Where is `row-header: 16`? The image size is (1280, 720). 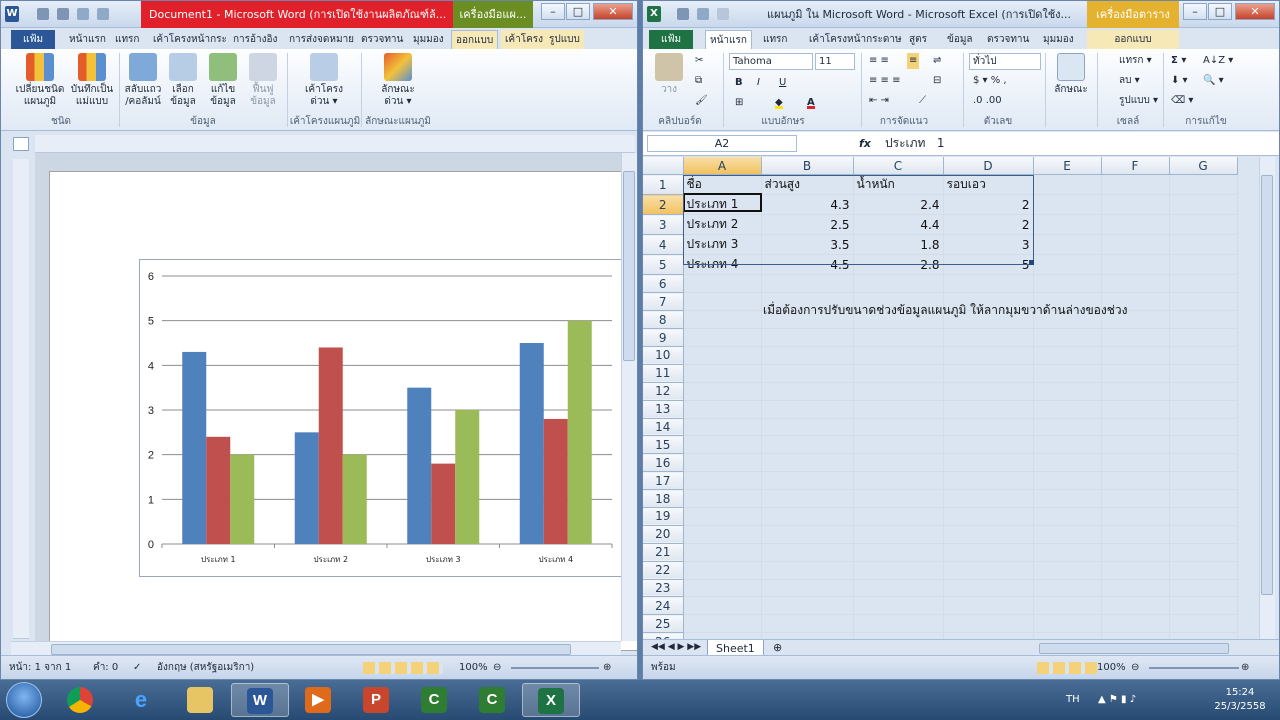 row-header: 16 is located at coordinates (663, 463).